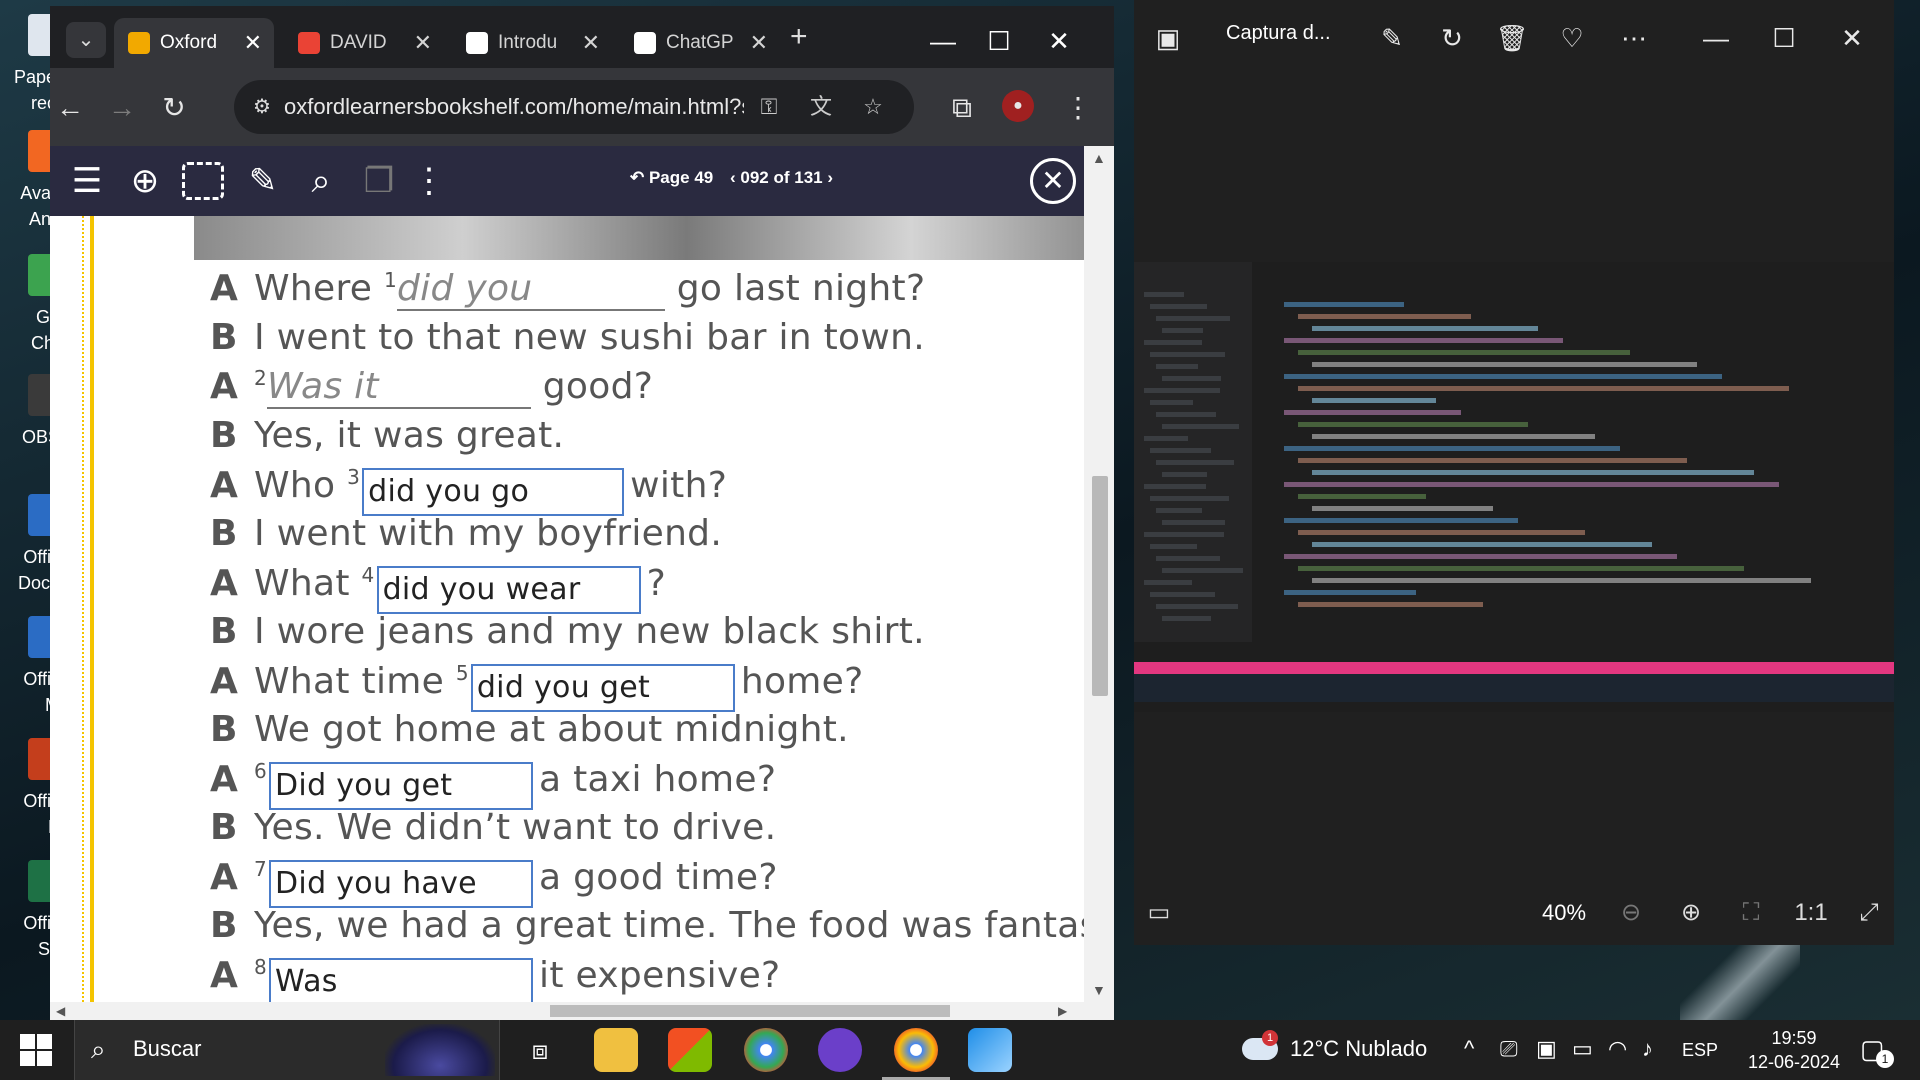  What do you see at coordinates (262, 107) in the screenshot?
I see `site-info-icon: ⚙` at bounding box center [262, 107].